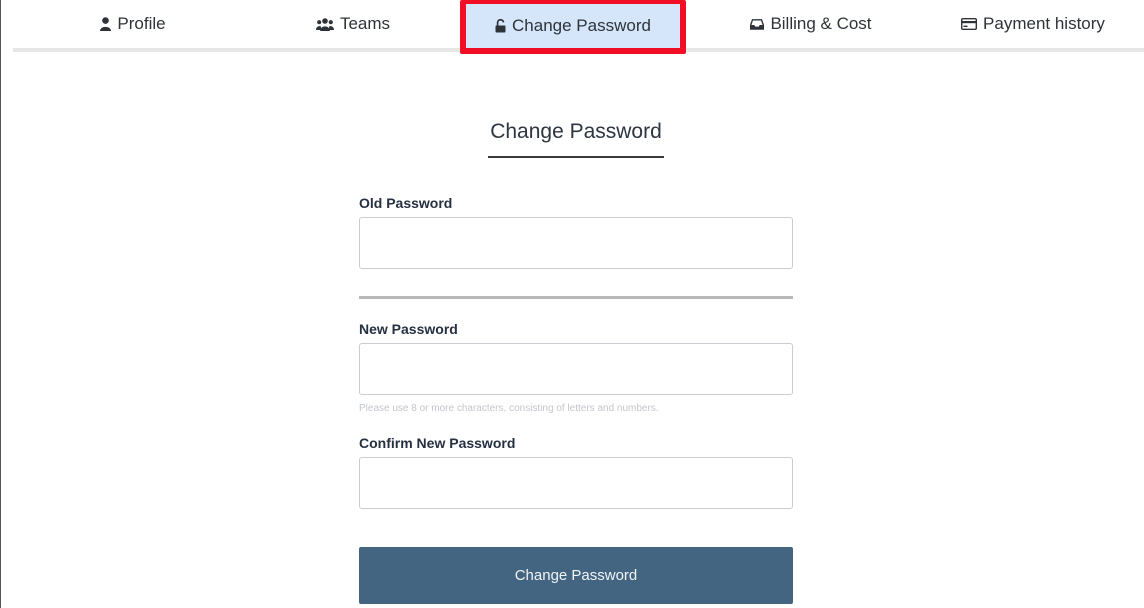 The image size is (1144, 608). I want to click on old-password-input, so click(576, 243).